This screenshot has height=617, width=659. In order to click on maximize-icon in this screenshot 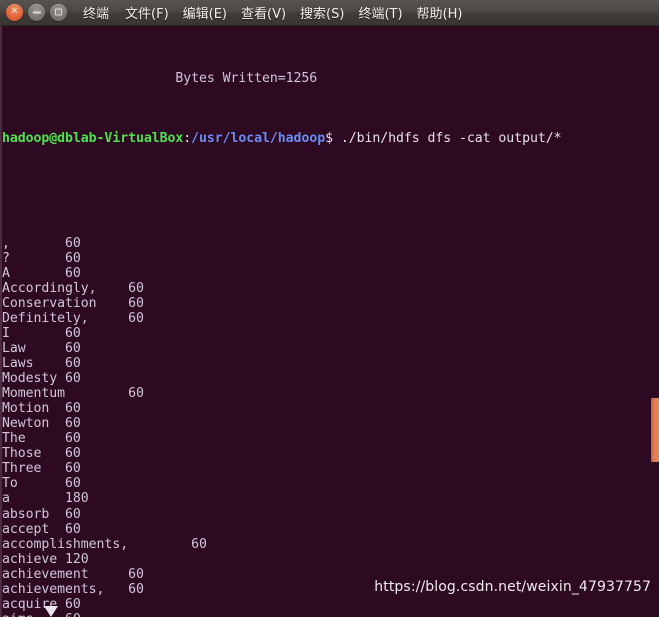, I will do `click(58, 12)`.